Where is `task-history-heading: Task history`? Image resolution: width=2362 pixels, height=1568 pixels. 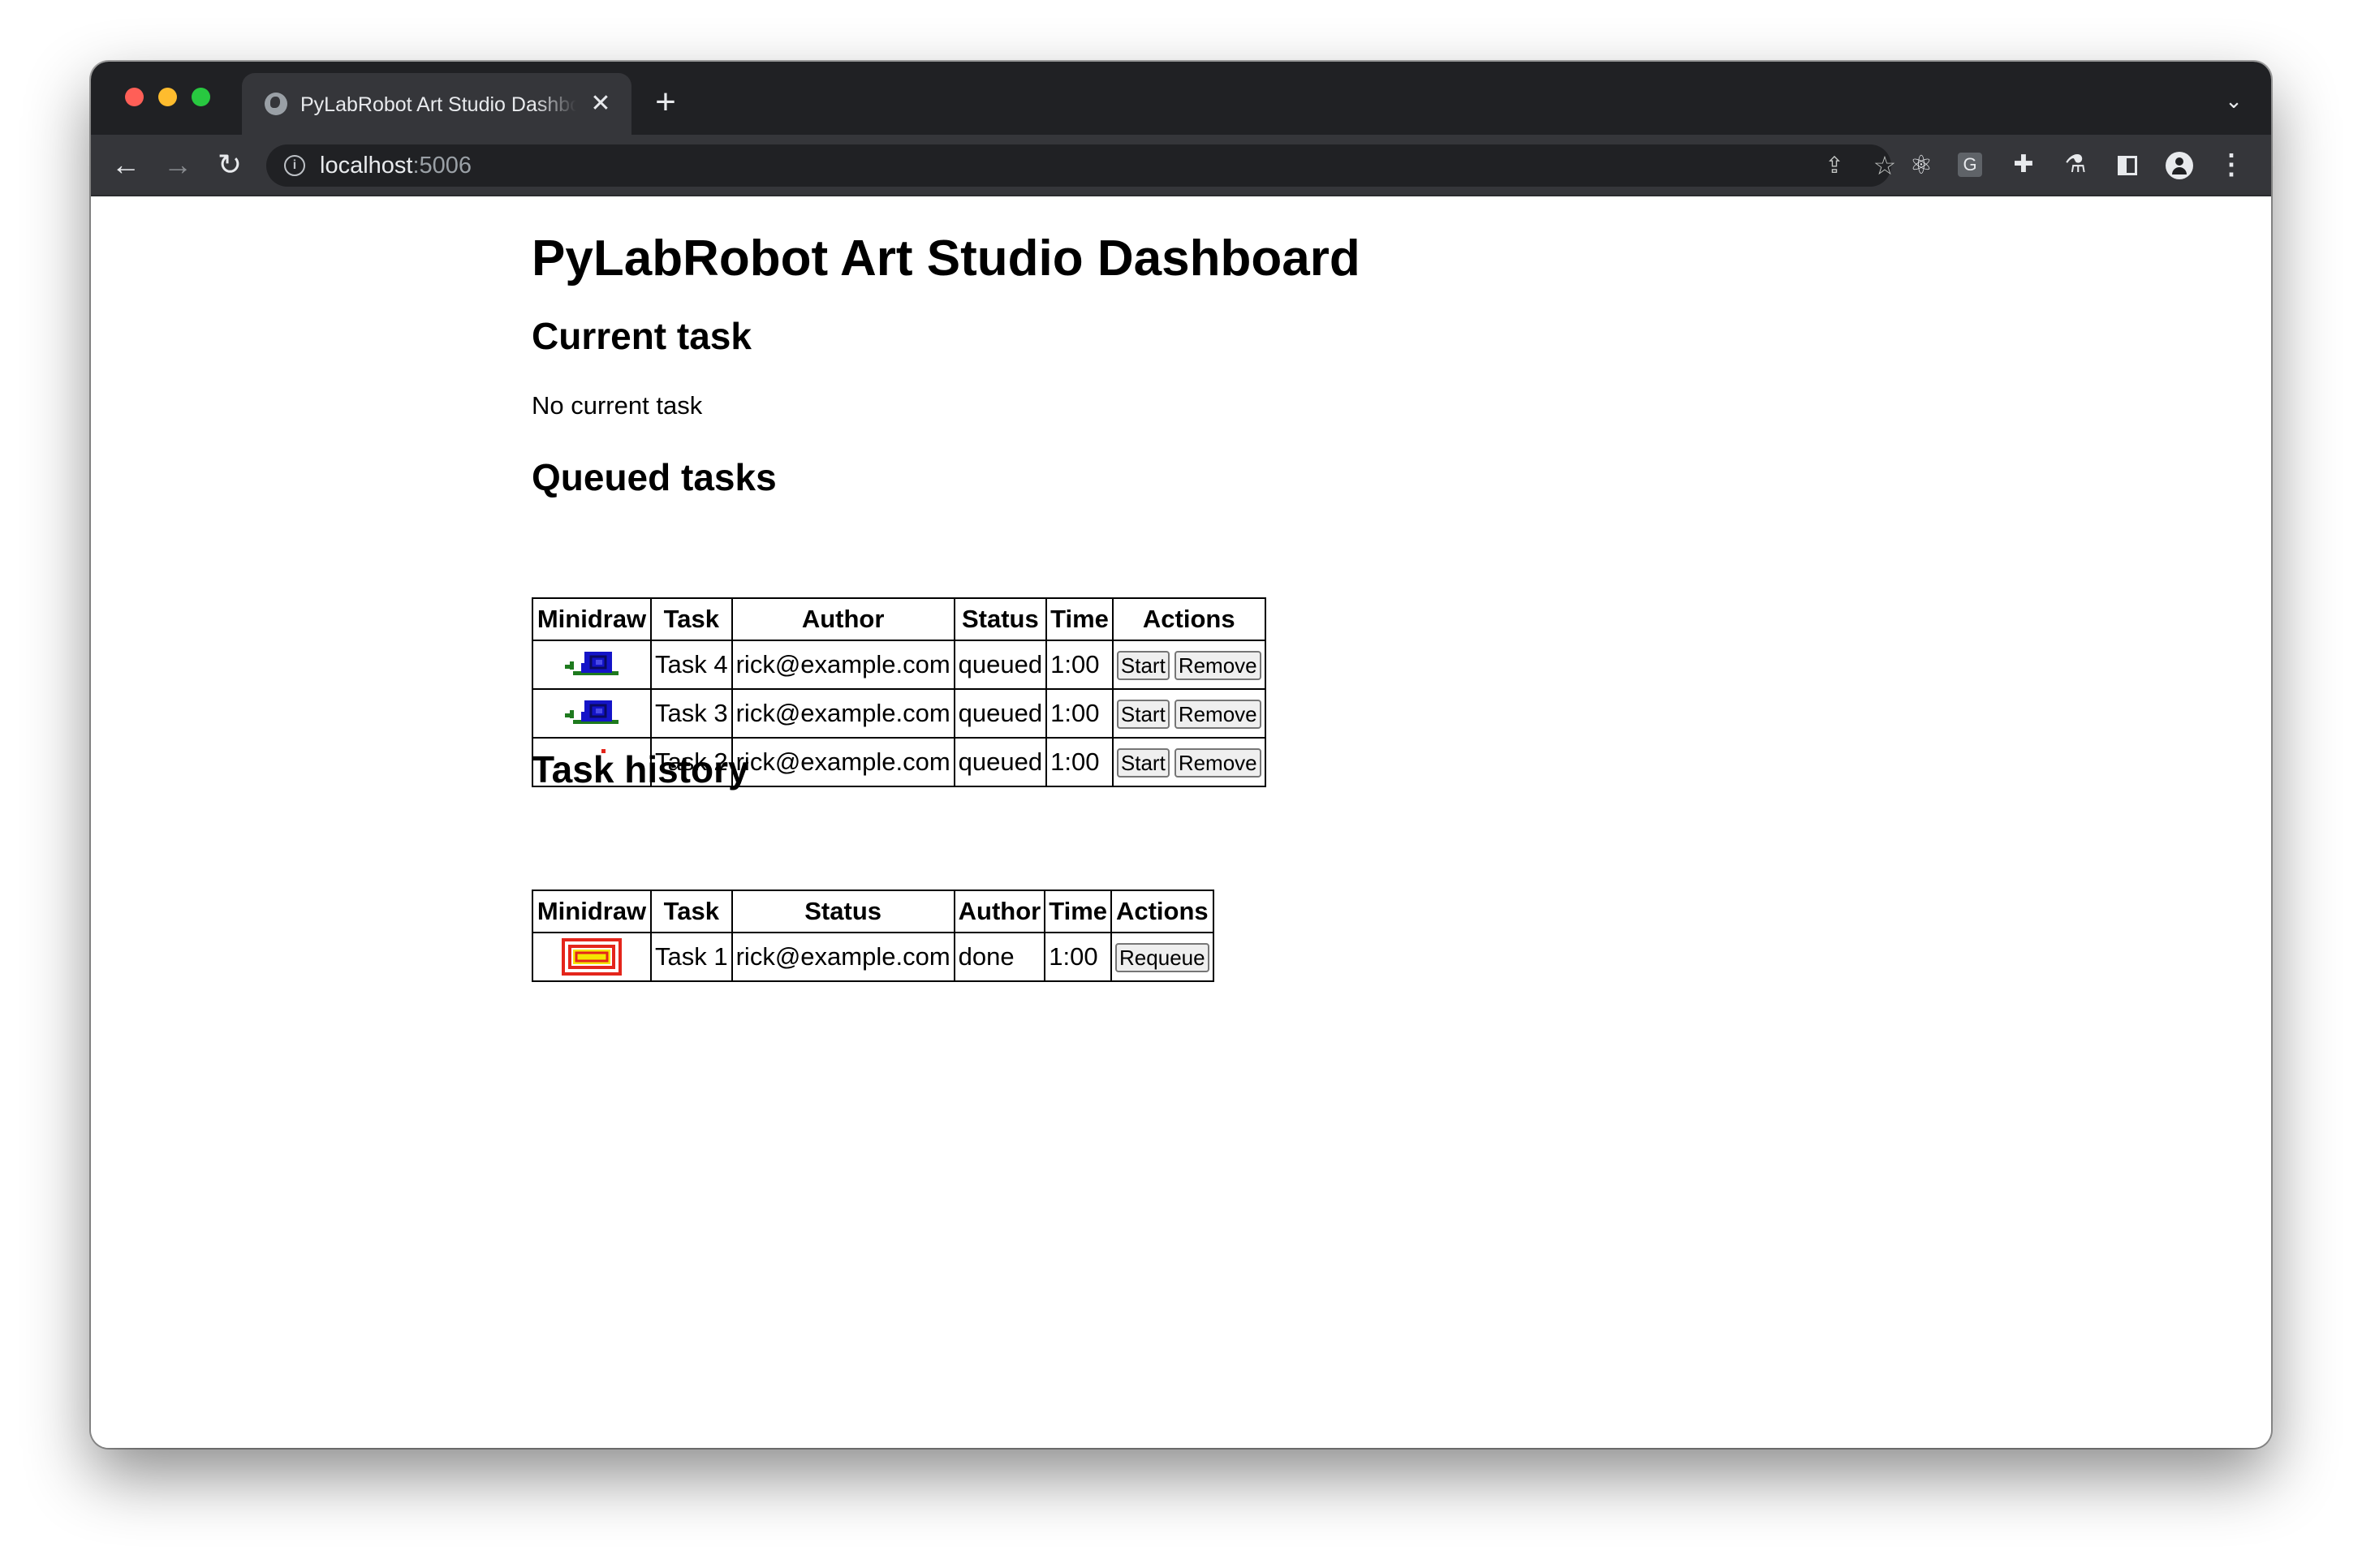 task-history-heading: Task history is located at coordinates (640, 769).